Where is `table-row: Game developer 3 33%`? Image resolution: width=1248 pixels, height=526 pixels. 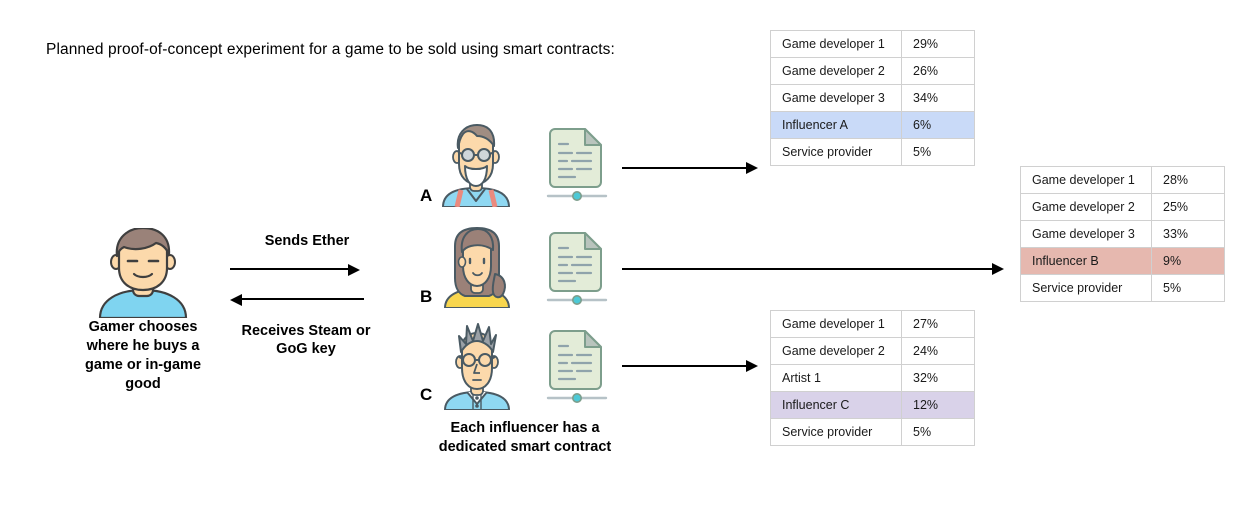
table-row: Game developer 3 33% is located at coordinates (1122, 234).